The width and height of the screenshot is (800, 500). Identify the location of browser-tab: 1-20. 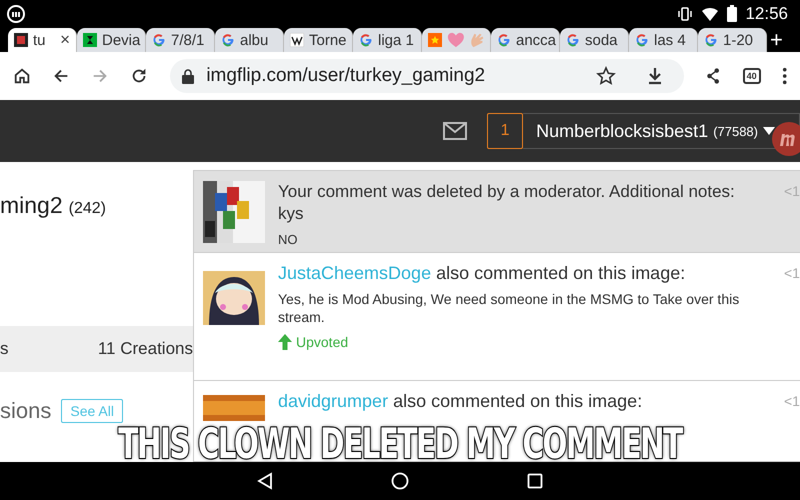
(732, 40).